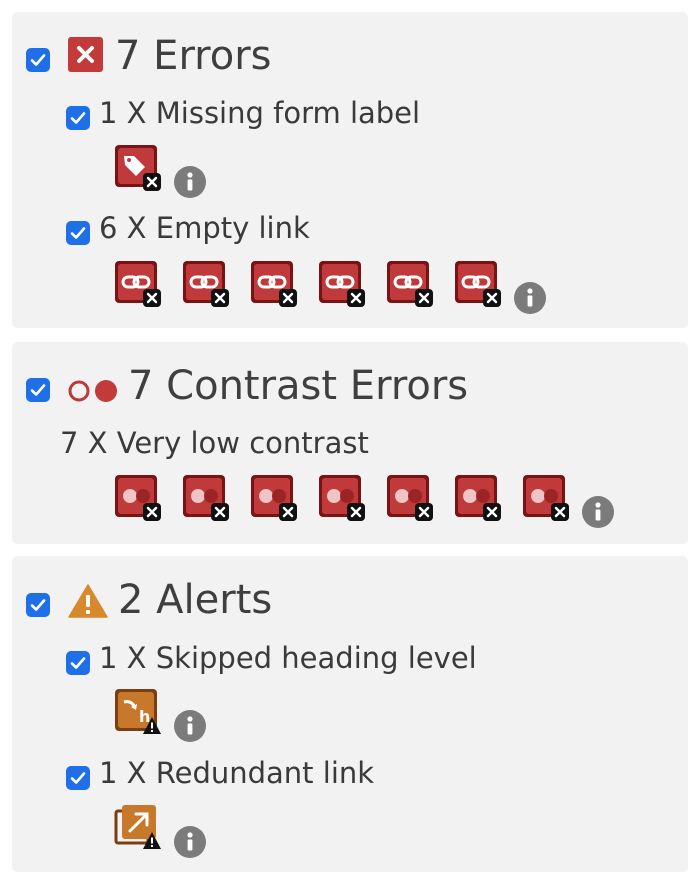  I want to click on missing-label-icon, so click(138, 168).